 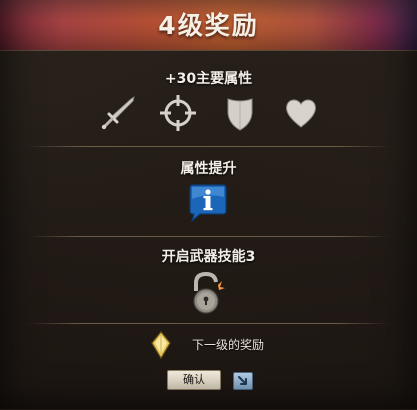 I want to click on gem-icon, so click(x=161, y=345).